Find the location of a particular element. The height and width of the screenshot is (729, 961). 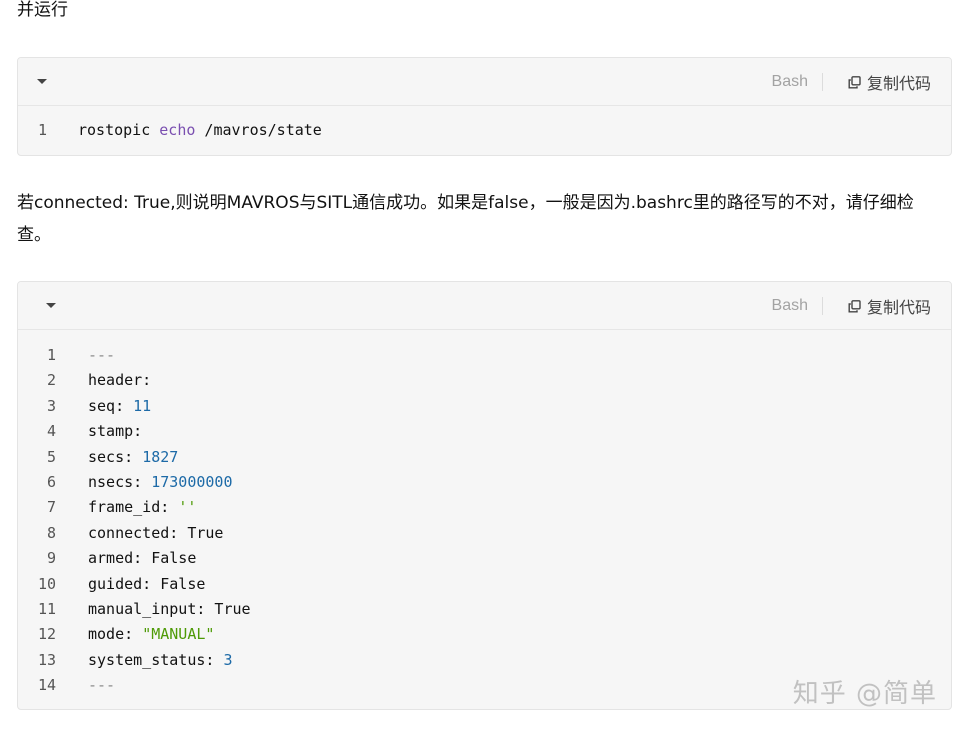

code-text: header: is located at coordinates (119, 380).